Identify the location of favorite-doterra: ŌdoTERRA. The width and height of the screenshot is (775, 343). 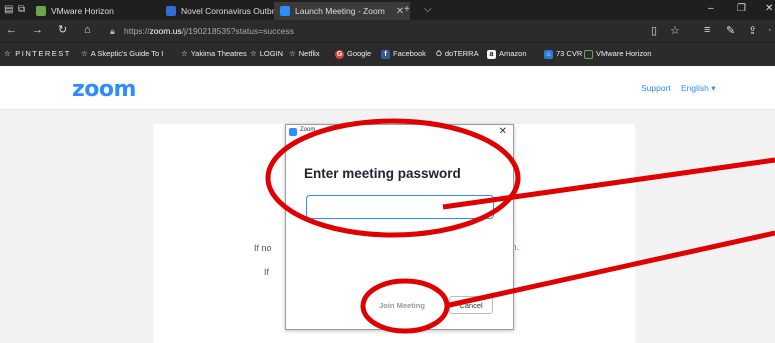
(457, 54).